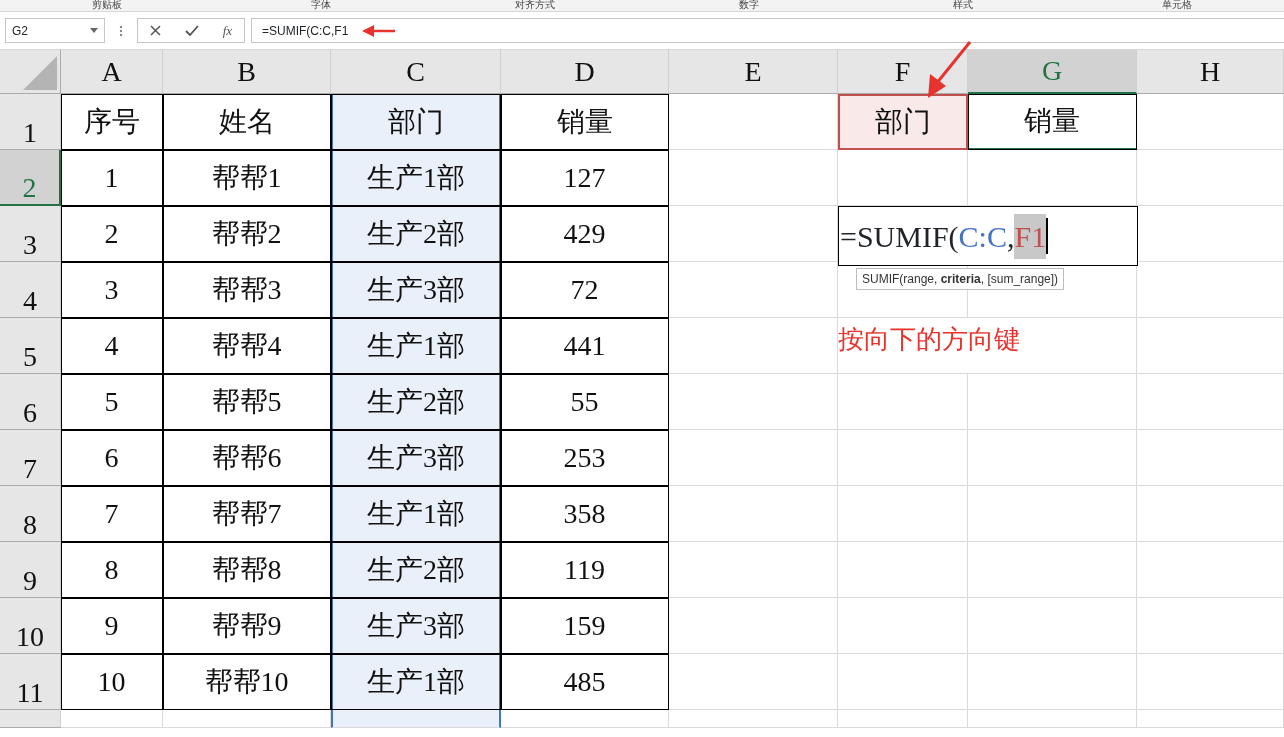 The width and height of the screenshot is (1284, 737). What do you see at coordinates (30, 178) in the screenshot?
I see `row-header: 2` at bounding box center [30, 178].